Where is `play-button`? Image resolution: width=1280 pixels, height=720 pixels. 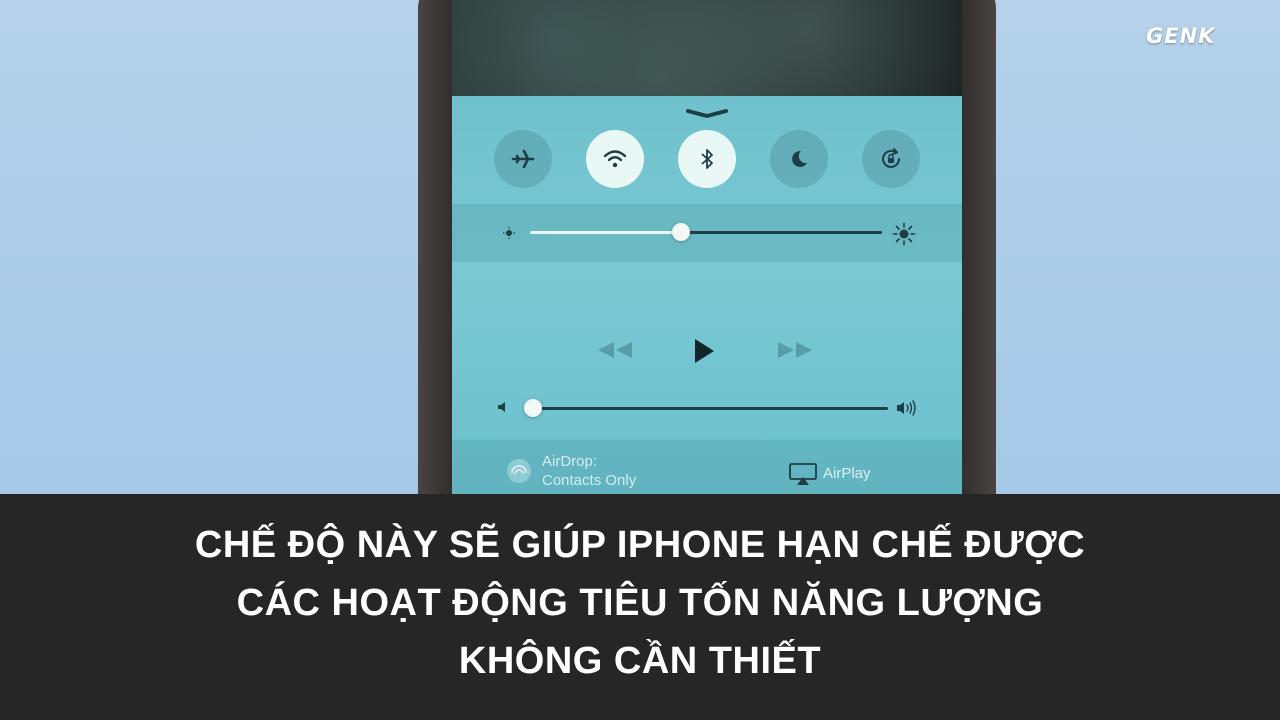 play-button is located at coordinates (704, 351).